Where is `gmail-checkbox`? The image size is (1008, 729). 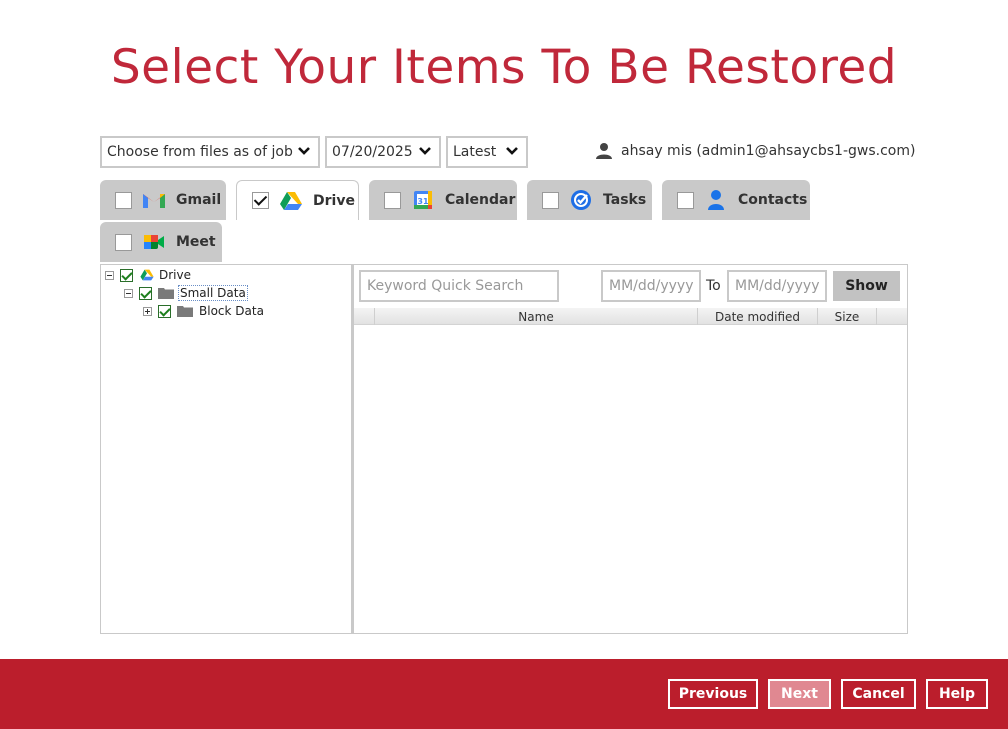 gmail-checkbox is located at coordinates (123, 200).